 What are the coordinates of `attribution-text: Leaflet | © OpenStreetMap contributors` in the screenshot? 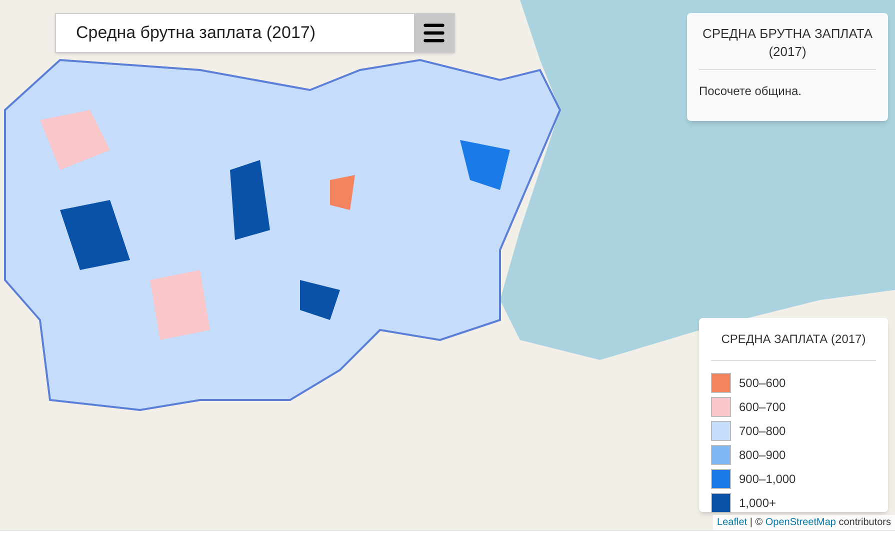 It's located at (804, 522).